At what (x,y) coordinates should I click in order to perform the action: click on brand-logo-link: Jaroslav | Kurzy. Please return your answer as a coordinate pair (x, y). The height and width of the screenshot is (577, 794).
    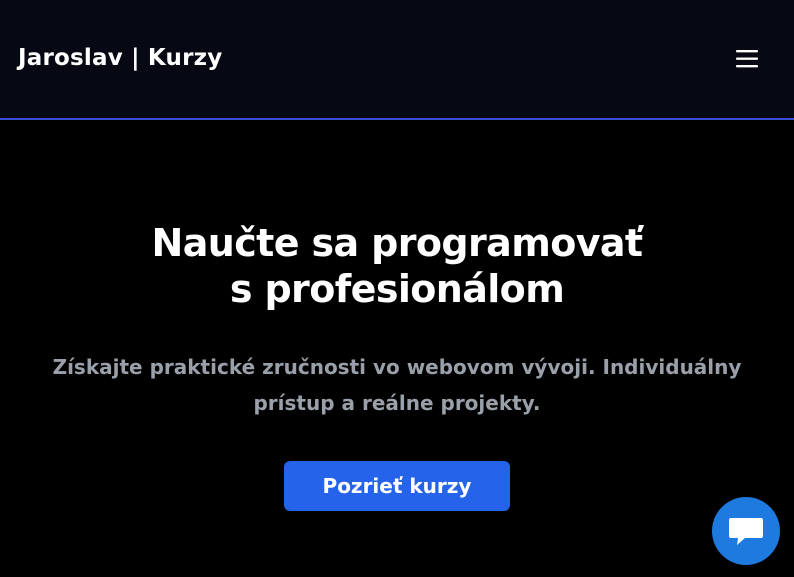
    Looking at the image, I should click on (120, 58).